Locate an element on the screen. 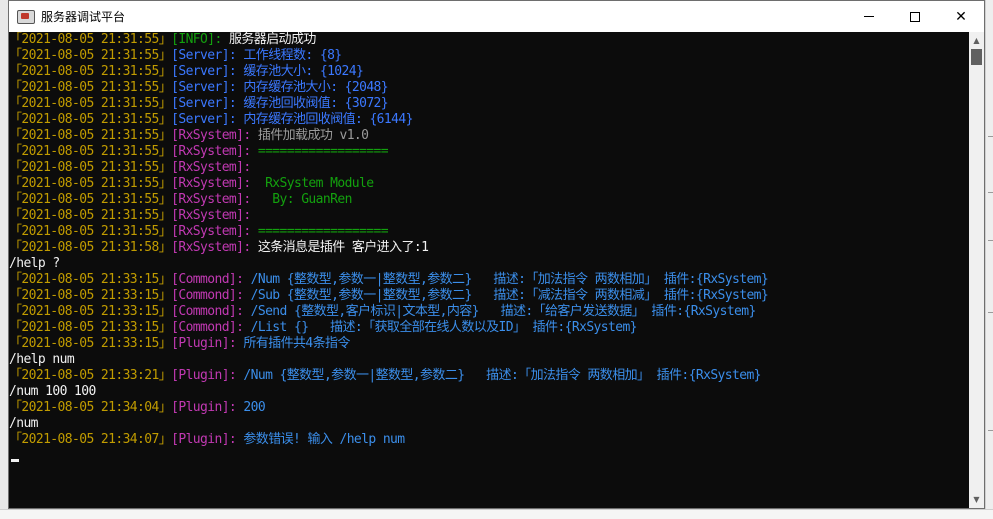 The height and width of the screenshot is (519, 993). scroll-up-icon: ▲ is located at coordinates (976, 40).